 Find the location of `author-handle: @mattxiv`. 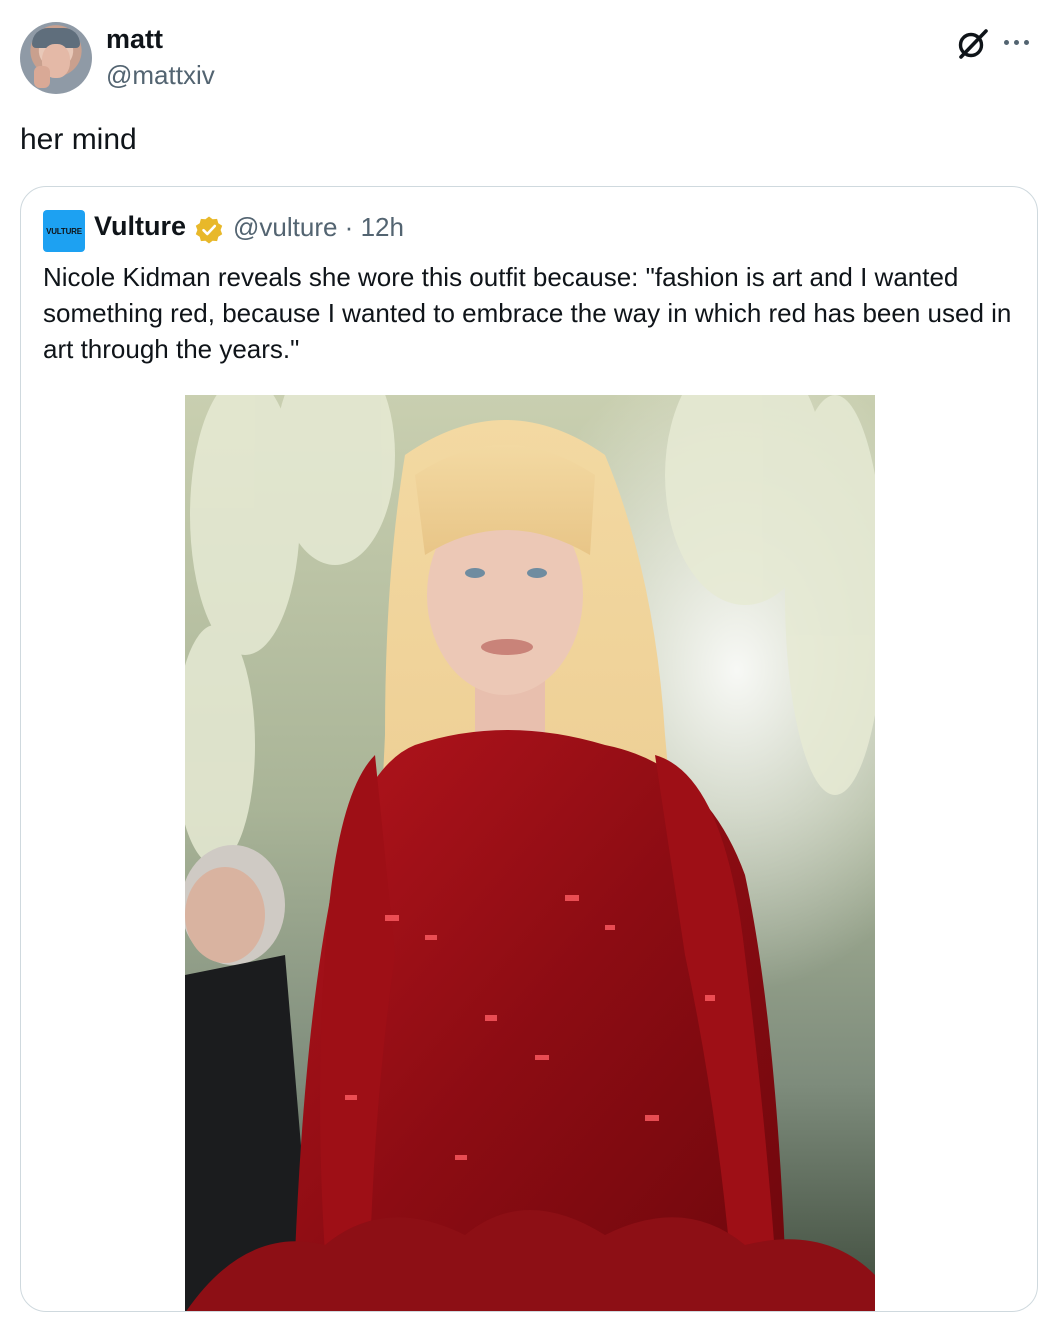

author-handle: @mattxiv is located at coordinates (160, 75).